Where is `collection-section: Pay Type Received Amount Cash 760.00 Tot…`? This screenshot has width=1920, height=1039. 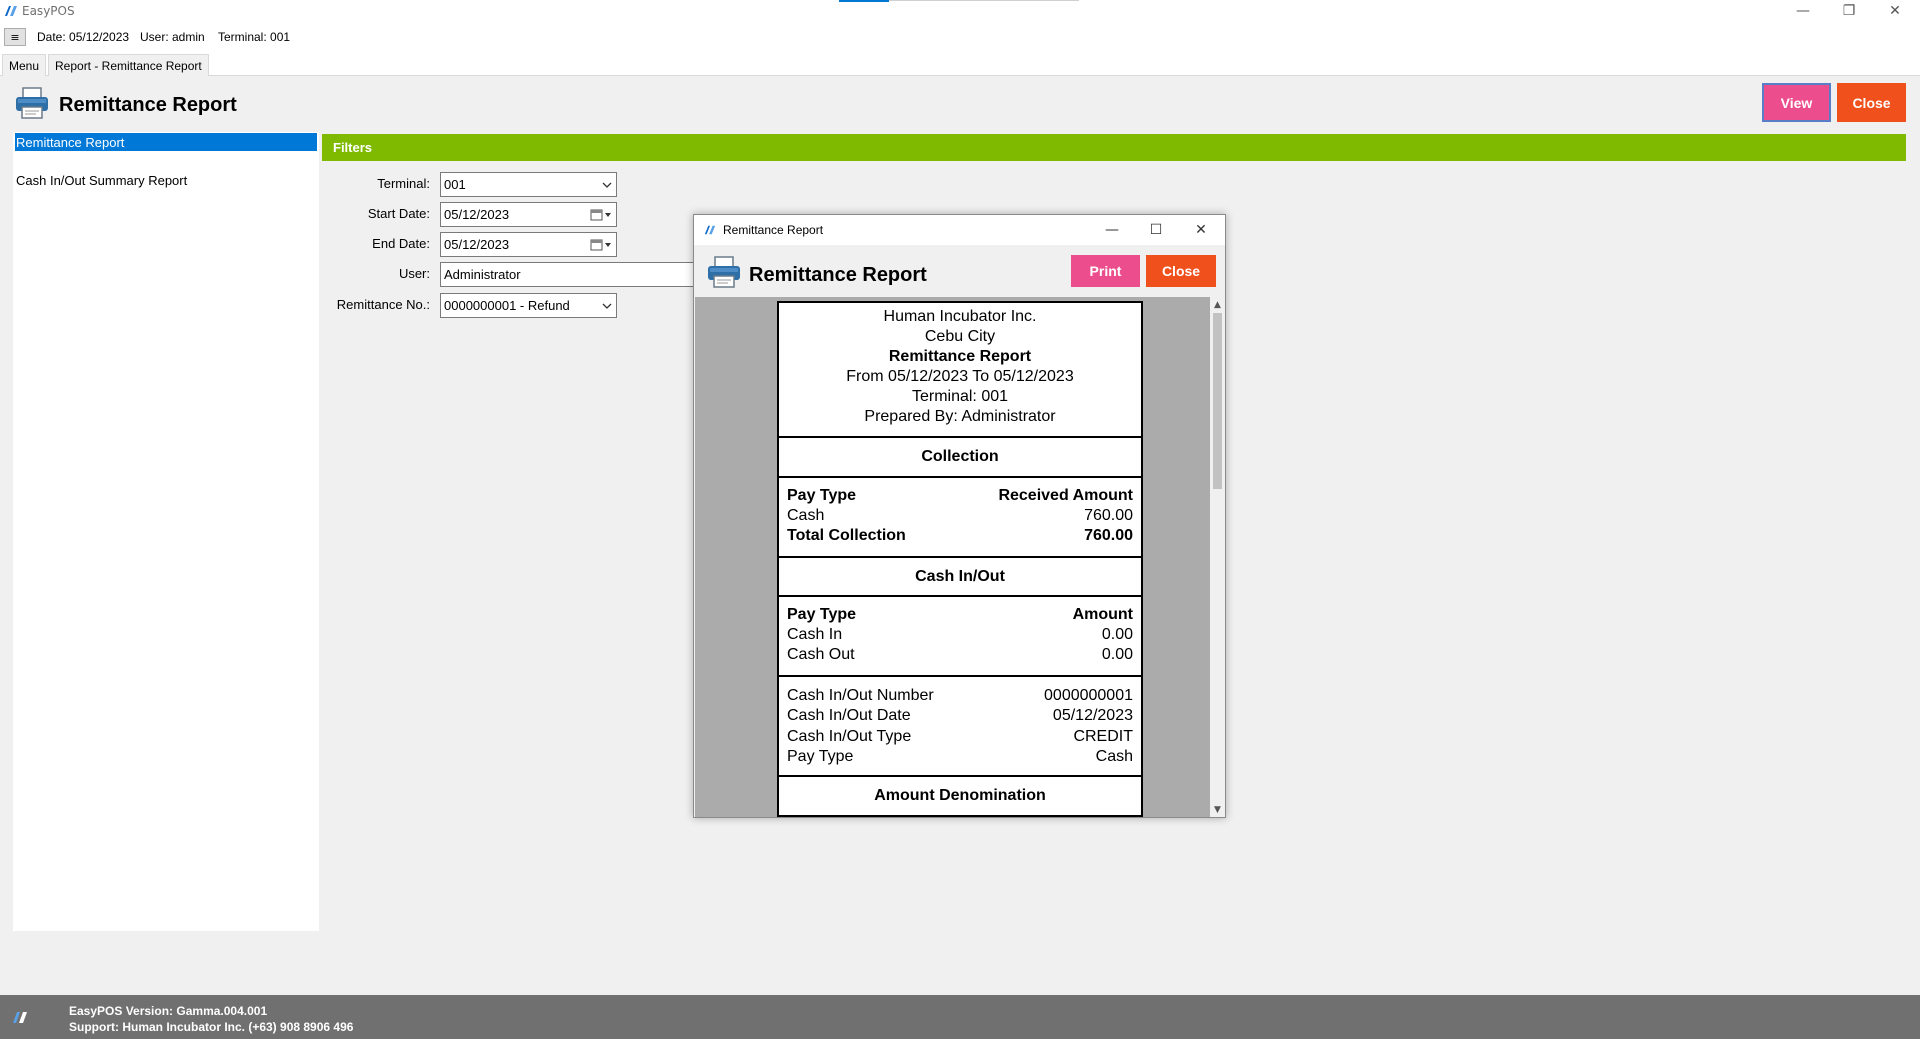 collection-section: Pay Type Received Amount Cash 760.00 Tot… is located at coordinates (960, 518).